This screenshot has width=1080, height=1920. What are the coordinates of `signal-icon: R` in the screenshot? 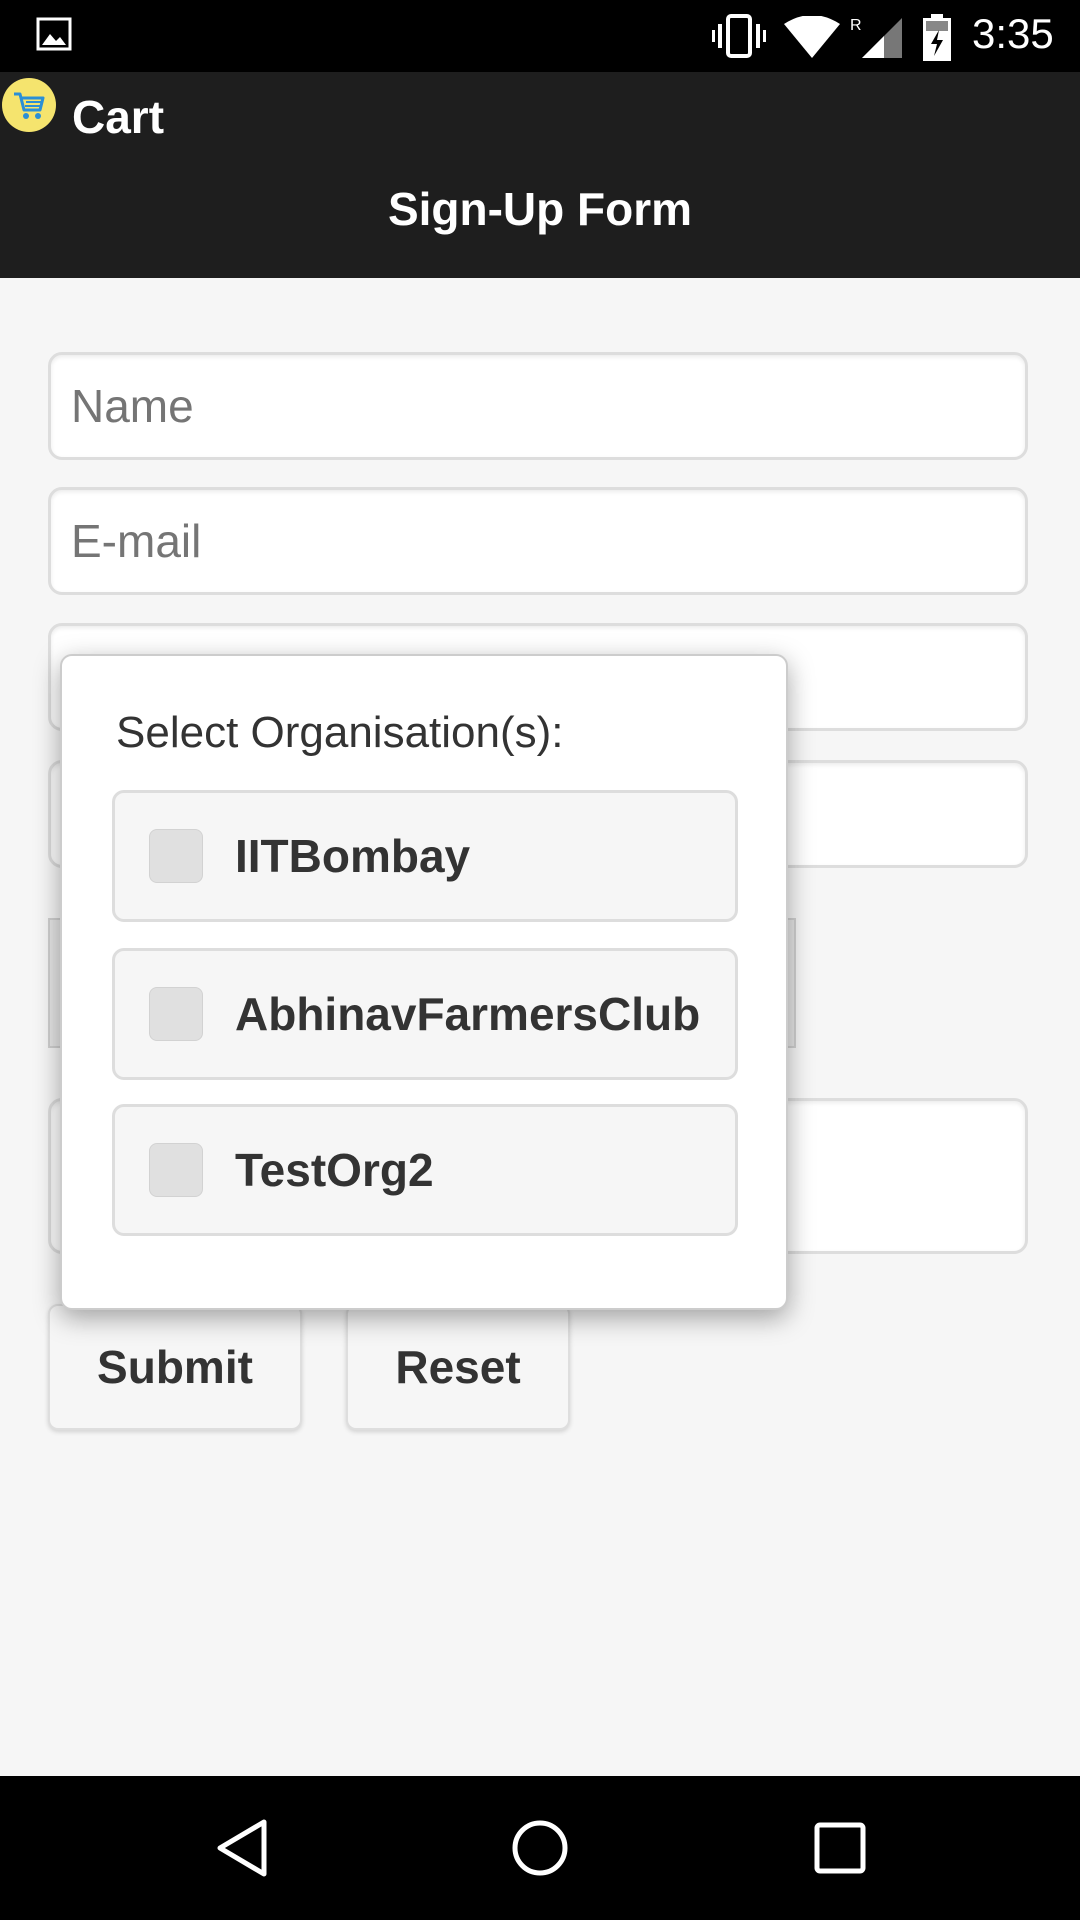 It's located at (876, 39).